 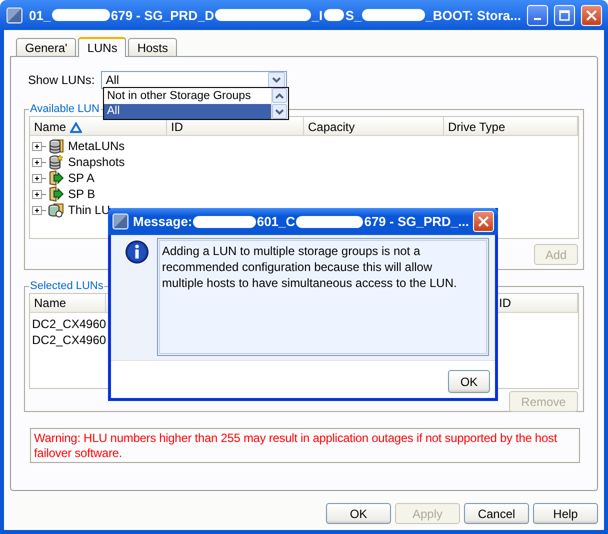 What do you see at coordinates (56, 162) in the screenshot?
I see `database-star-icon` at bounding box center [56, 162].